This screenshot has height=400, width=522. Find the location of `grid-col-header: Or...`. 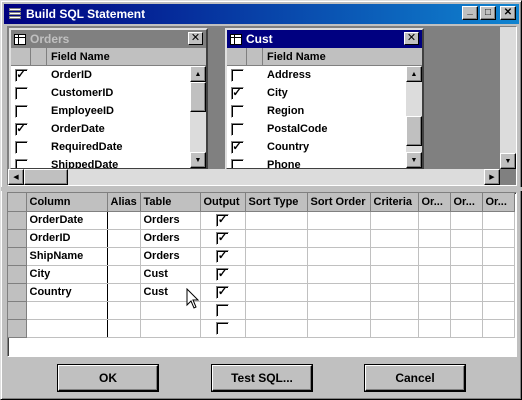

grid-col-header: Or... is located at coordinates (466, 202).